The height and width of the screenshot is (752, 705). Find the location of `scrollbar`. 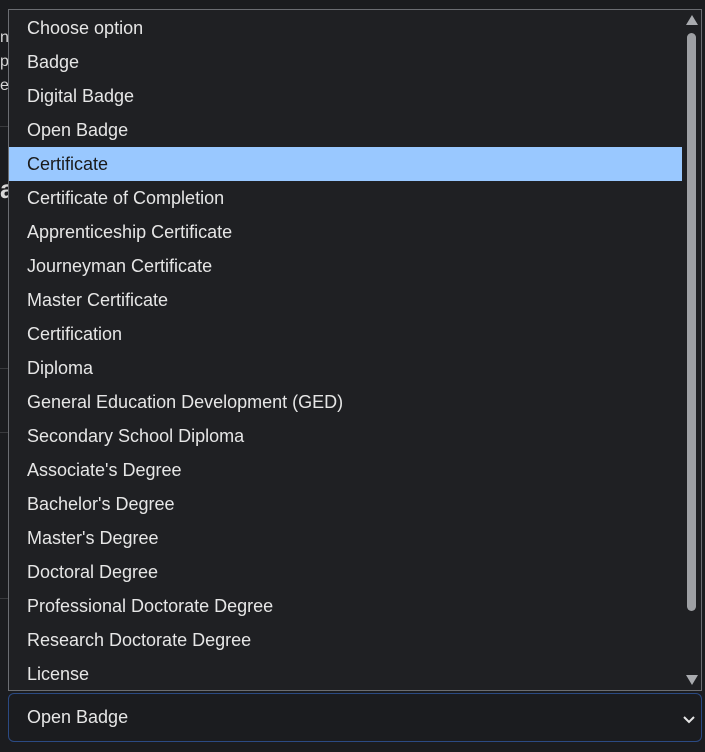

scrollbar is located at coordinates (691, 350).